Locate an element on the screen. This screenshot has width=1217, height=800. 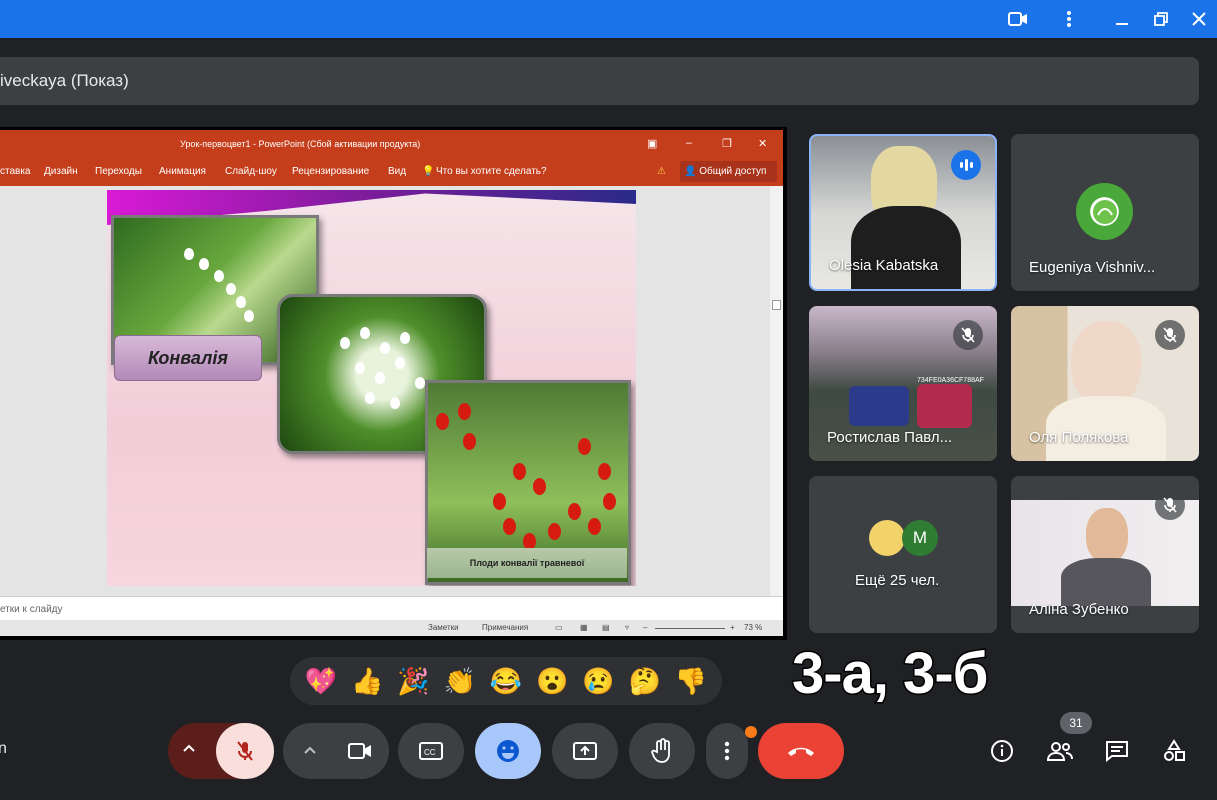
participant-name: Аліна Зубенко is located at coordinates (1079, 609).